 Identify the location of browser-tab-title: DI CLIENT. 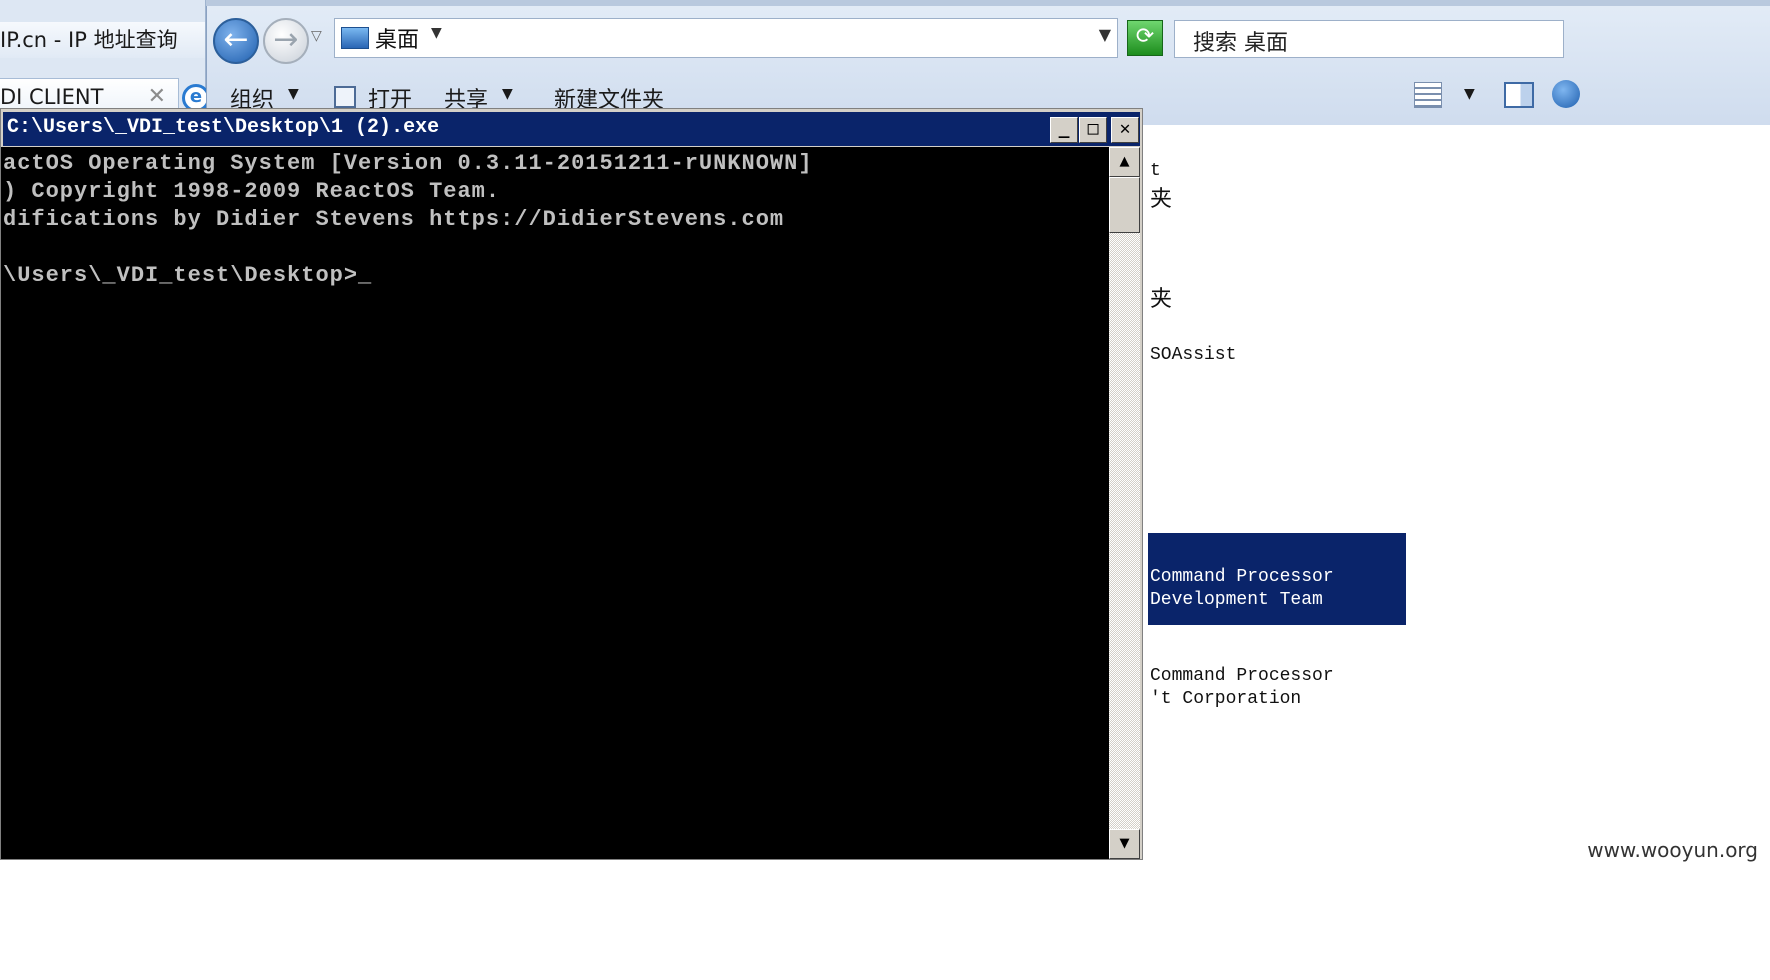
(52, 97).